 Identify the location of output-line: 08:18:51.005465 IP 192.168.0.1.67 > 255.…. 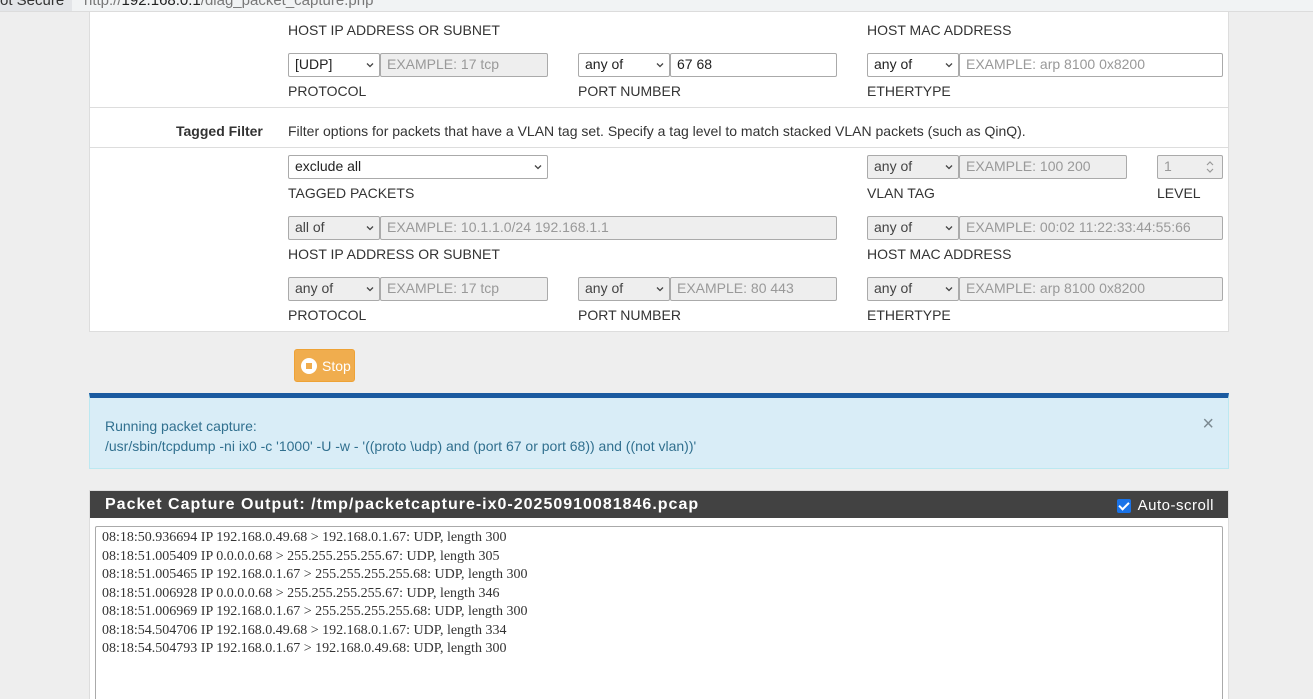
(315, 574).